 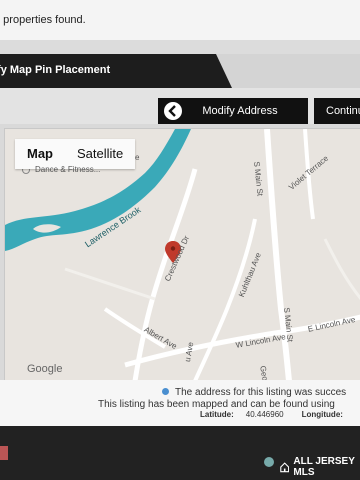 What do you see at coordinates (261, 392) in the screenshot?
I see `info-line-1: The address for this listing was succes` at bounding box center [261, 392].